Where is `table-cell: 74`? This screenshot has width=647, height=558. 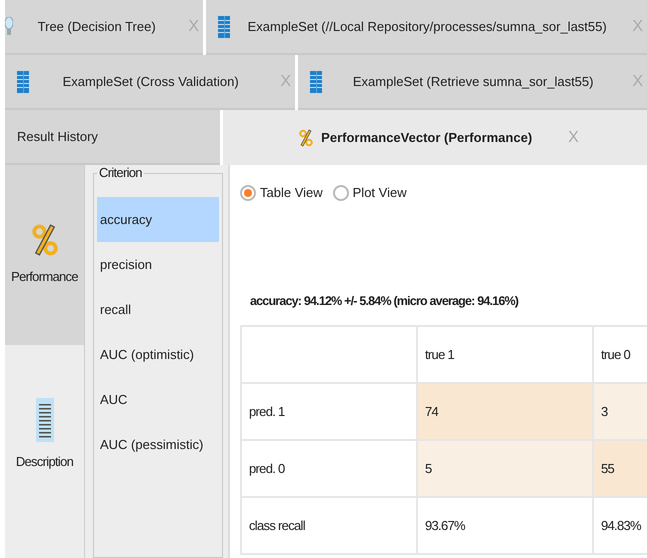
table-cell: 74 is located at coordinates (505, 411).